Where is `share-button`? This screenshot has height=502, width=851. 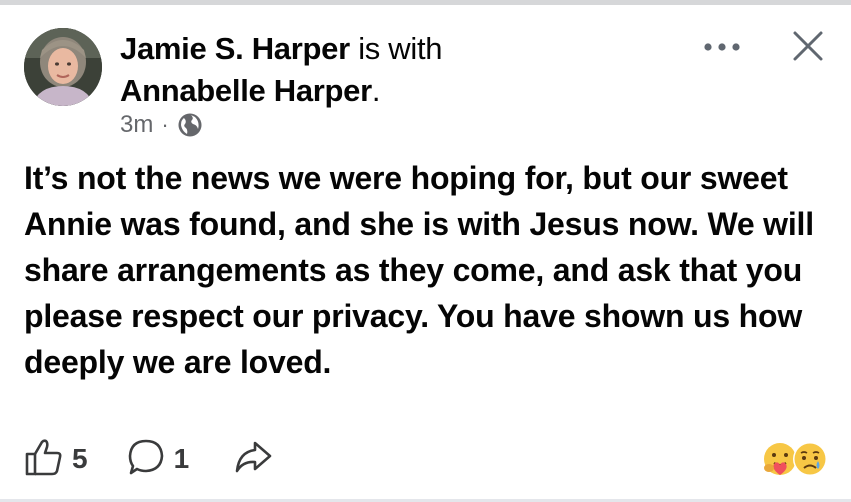 share-button is located at coordinates (253, 459).